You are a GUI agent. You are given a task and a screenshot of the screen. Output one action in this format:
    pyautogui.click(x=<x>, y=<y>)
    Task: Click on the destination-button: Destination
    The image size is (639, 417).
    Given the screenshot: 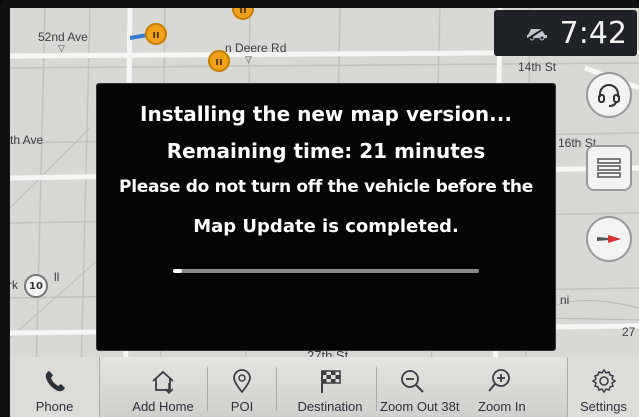 What is the action you would take?
    pyautogui.click(x=330, y=387)
    